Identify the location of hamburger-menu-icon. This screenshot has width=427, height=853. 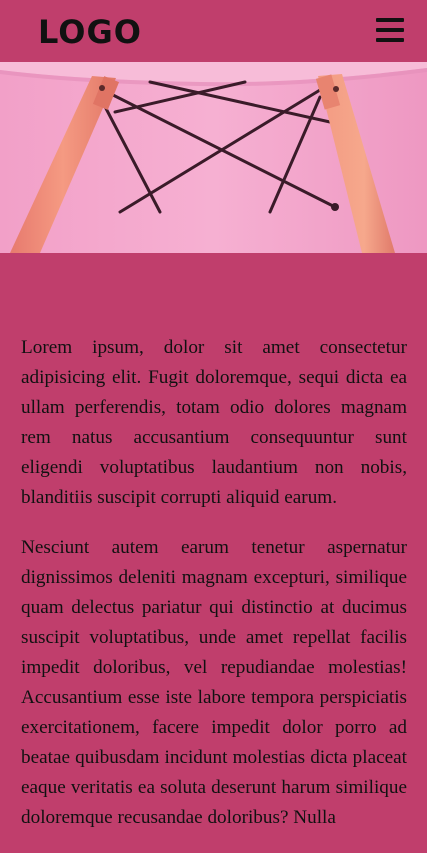
(390, 30).